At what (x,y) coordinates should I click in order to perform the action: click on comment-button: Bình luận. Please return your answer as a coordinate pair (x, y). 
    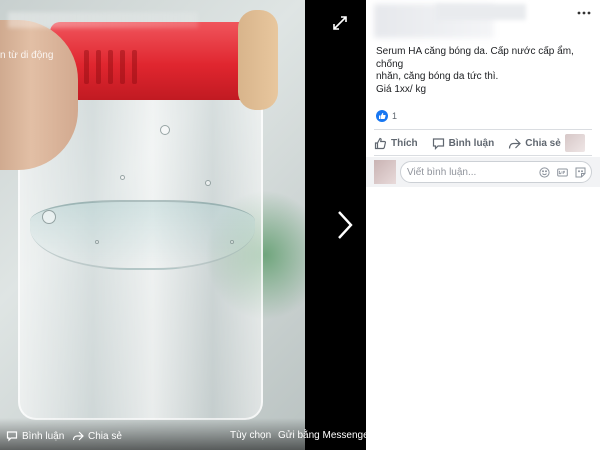
    Looking at the image, I should click on (463, 143).